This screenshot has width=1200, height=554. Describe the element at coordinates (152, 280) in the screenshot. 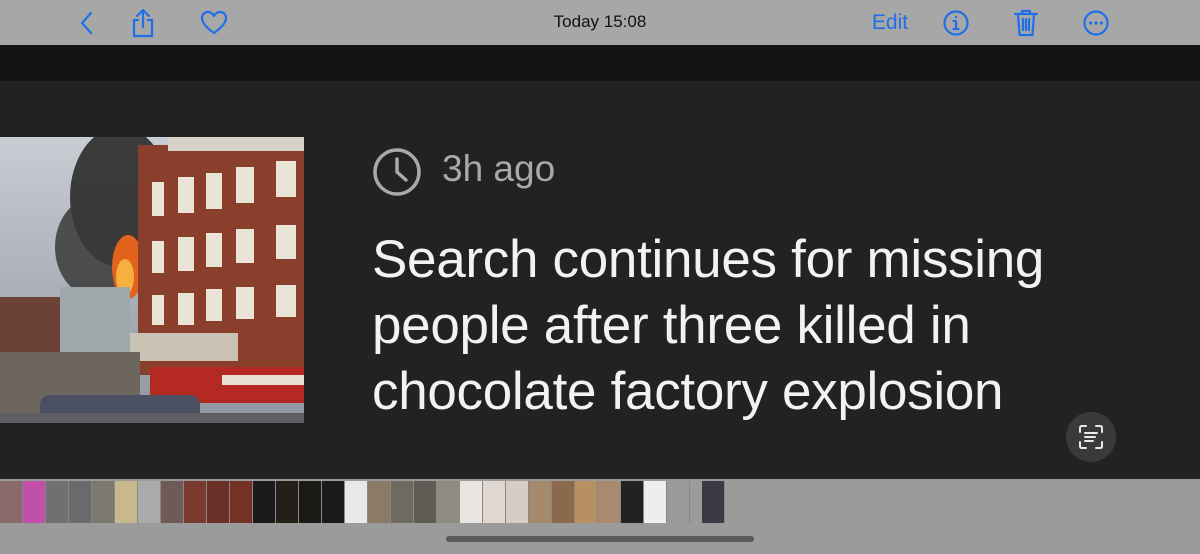

I see `article-thumbnail` at that location.